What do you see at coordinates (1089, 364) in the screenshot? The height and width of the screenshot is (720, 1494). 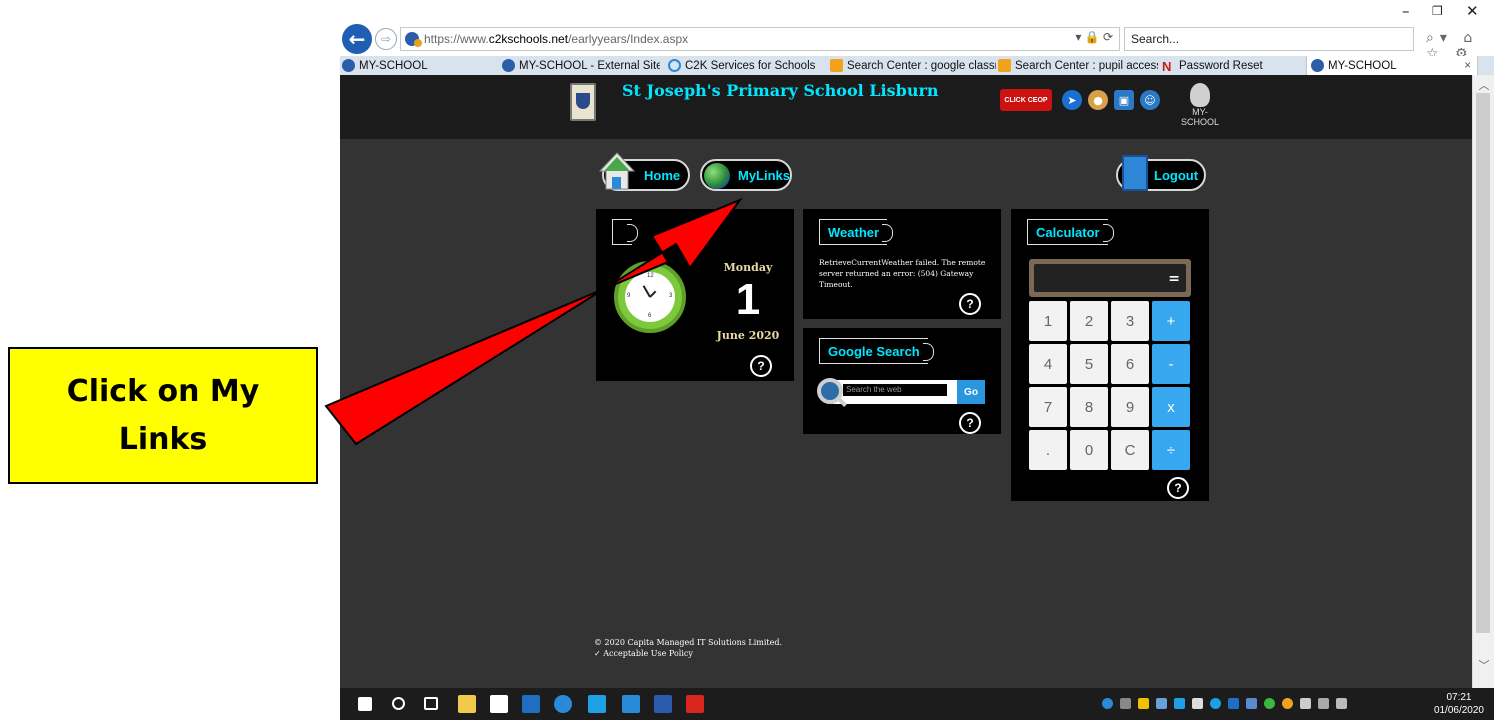 I see `calc-key: 5` at bounding box center [1089, 364].